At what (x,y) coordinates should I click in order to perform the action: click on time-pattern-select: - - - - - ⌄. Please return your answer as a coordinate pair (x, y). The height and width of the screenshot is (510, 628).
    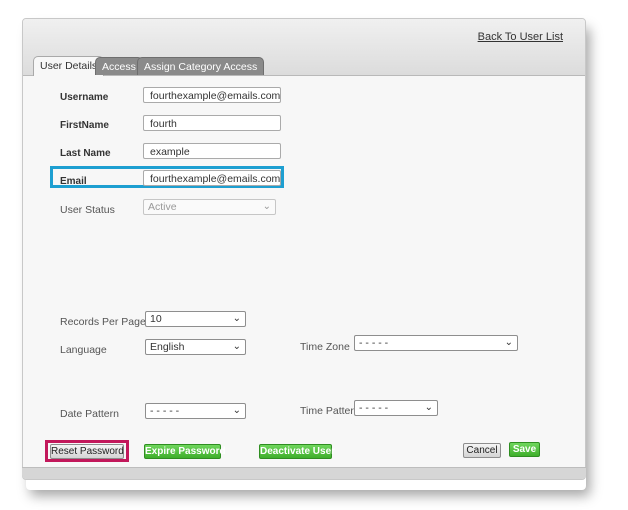
    Looking at the image, I should click on (396, 408).